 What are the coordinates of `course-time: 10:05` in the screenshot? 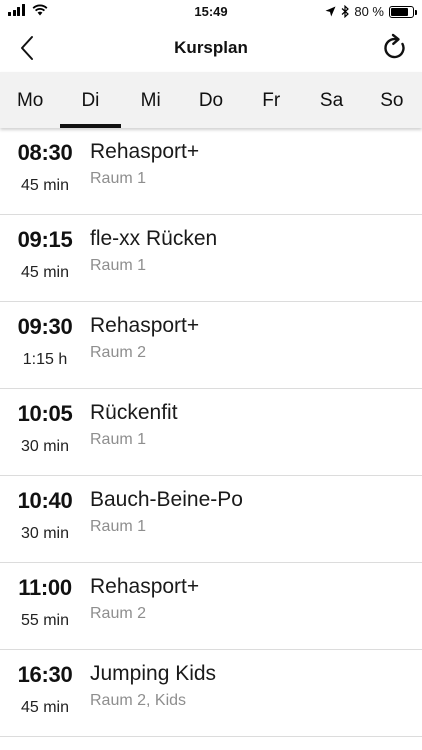 It's located at (45, 413).